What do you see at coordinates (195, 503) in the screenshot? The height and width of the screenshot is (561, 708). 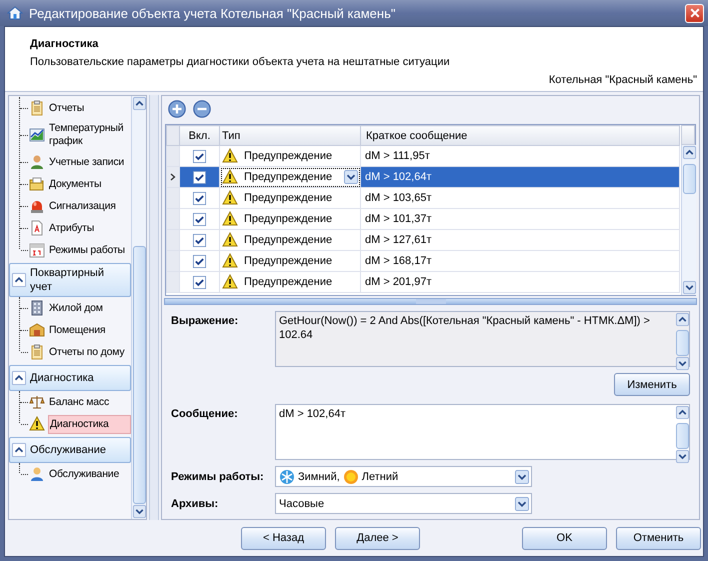 I see `field-label: Архивы:` at bounding box center [195, 503].